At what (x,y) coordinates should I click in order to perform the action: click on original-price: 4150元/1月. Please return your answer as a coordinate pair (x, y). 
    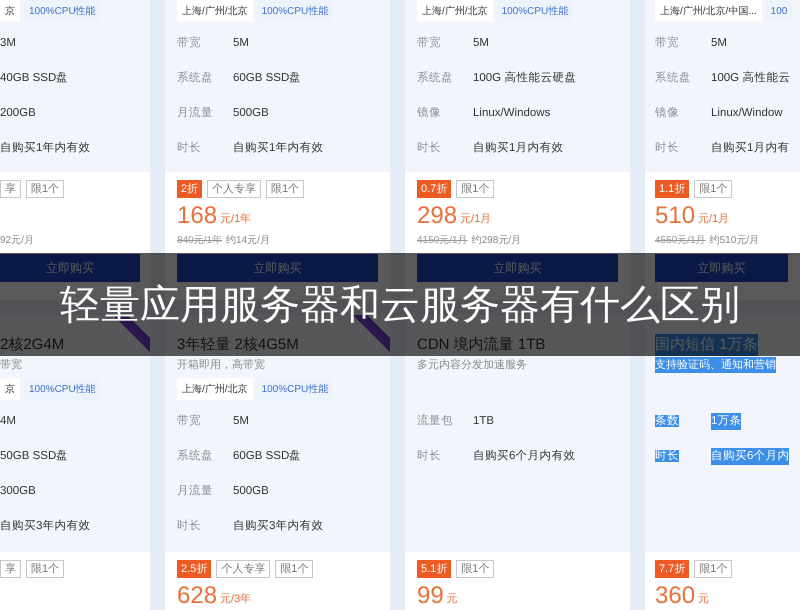
    Looking at the image, I should click on (442, 241).